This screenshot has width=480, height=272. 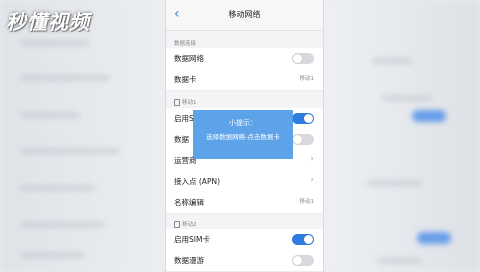 What do you see at coordinates (48, 22) in the screenshot?
I see `watermark-logo: 秒懂视频` at bounding box center [48, 22].